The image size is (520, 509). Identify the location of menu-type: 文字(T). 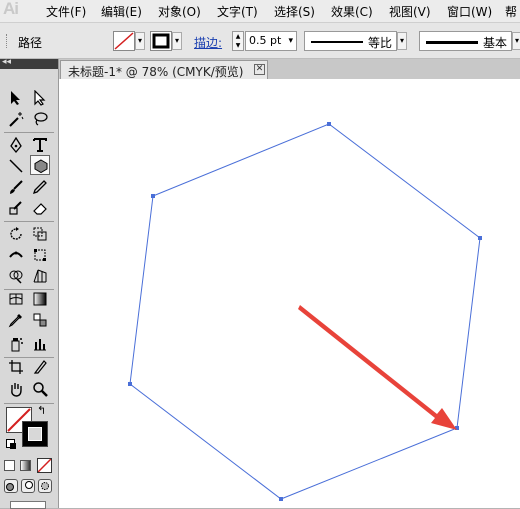
(237, 11).